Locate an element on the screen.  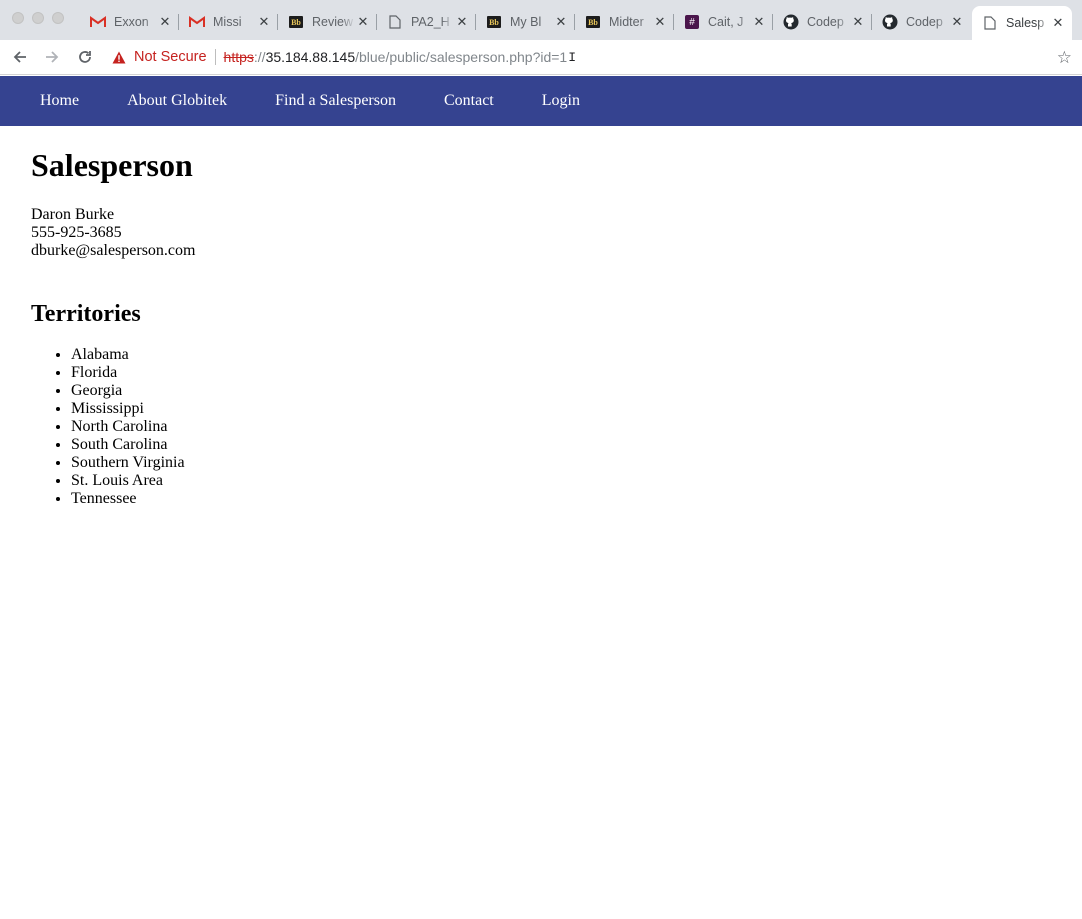
territory-item: Georgia is located at coordinates (133, 391).